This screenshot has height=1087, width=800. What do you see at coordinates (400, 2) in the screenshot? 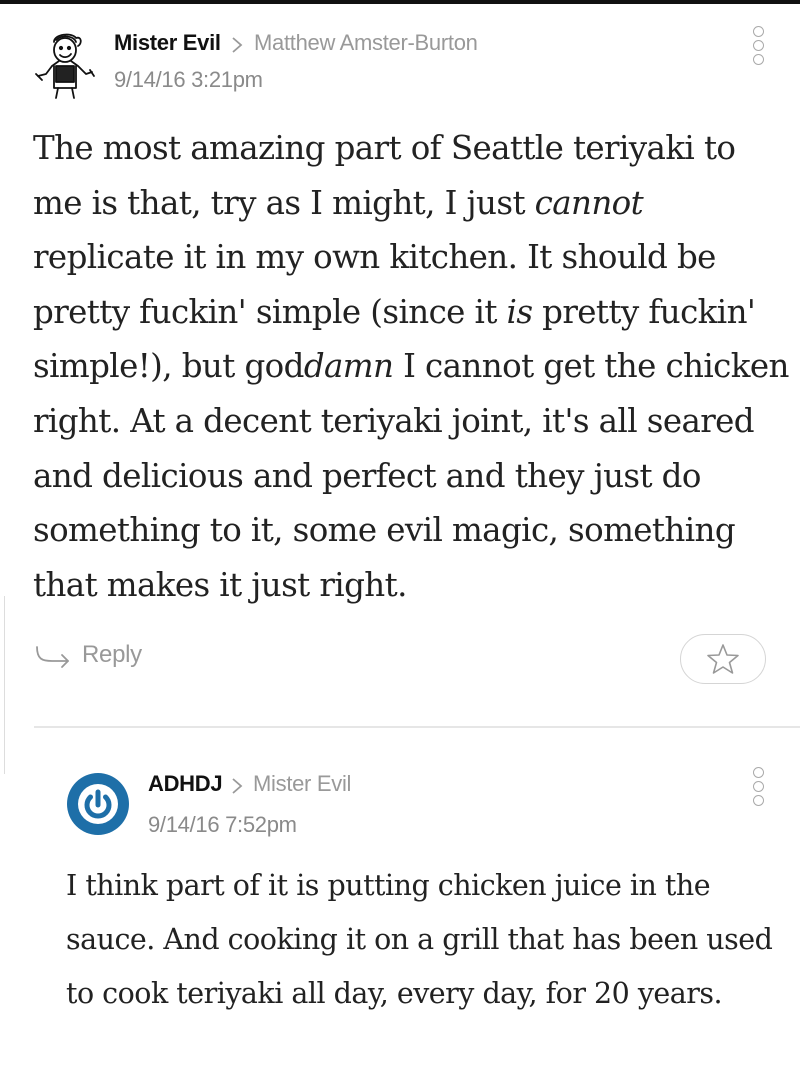
I see `top-rule` at bounding box center [400, 2].